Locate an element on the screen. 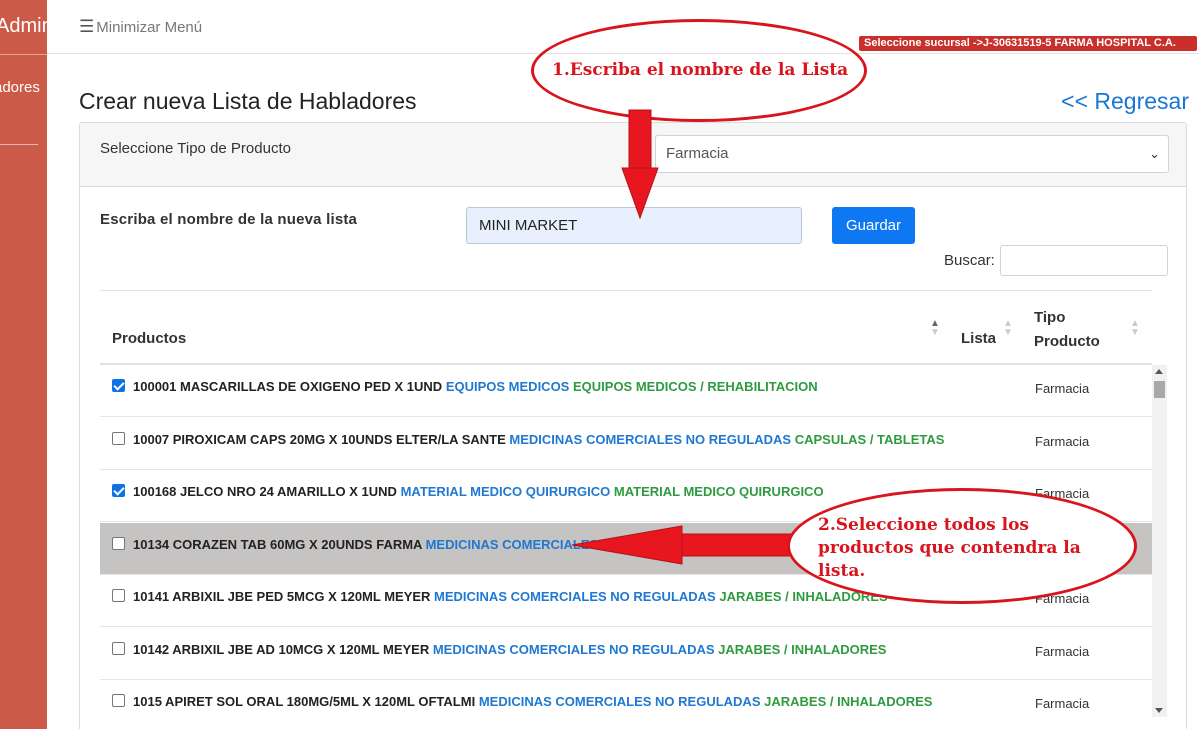  minimize-menu-label: Minimizar Menú is located at coordinates (149, 27).